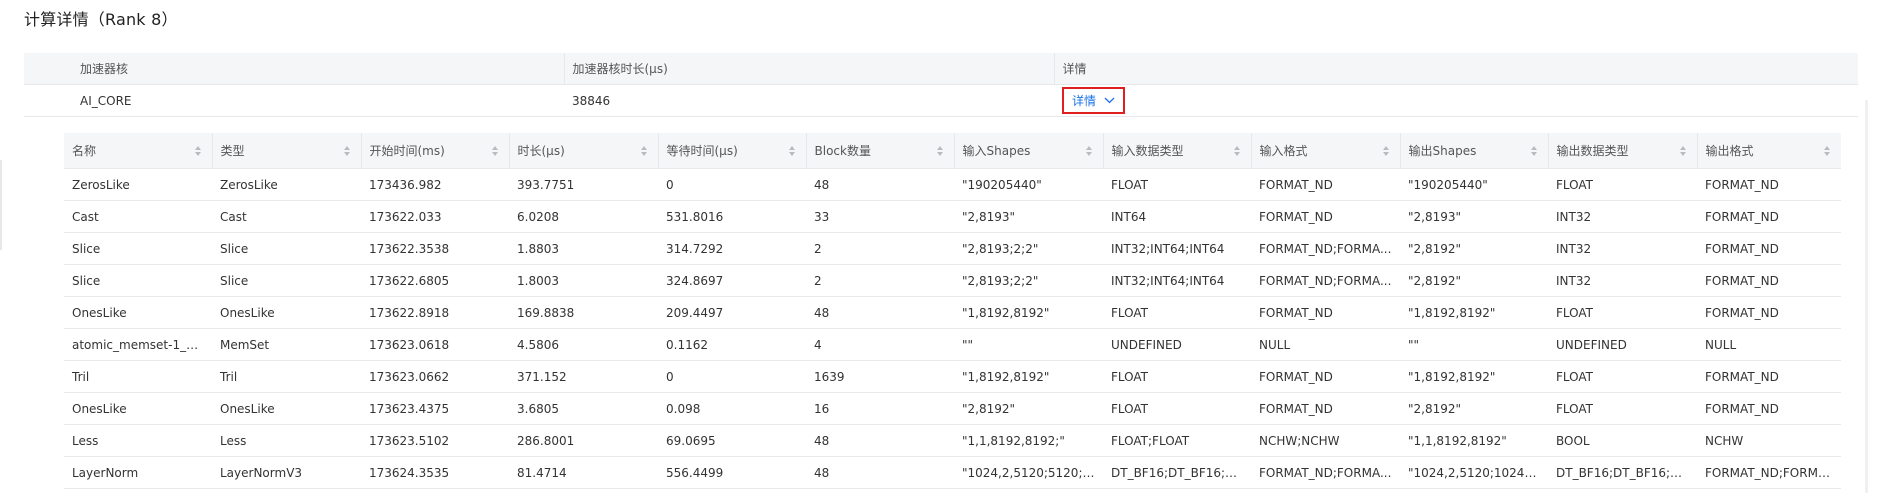 Image resolution: width=1884 pixels, height=493 pixels. I want to click on cell-input-shapes: "2,8193;2;2", so click(1028, 248).